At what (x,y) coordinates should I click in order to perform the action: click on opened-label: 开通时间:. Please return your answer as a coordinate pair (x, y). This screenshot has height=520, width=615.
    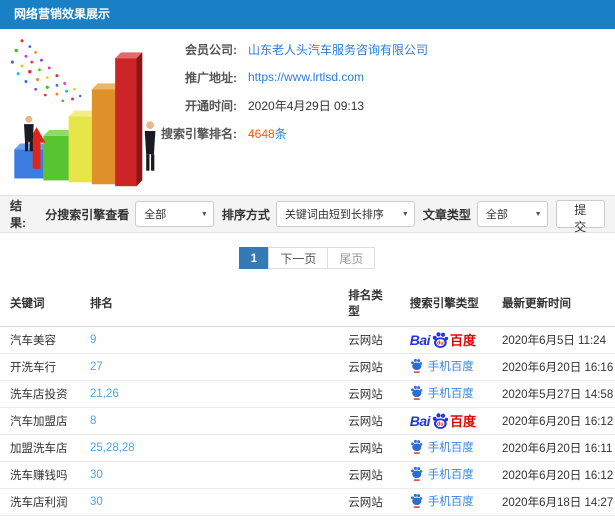
    Looking at the image, I should click on (211, 105).